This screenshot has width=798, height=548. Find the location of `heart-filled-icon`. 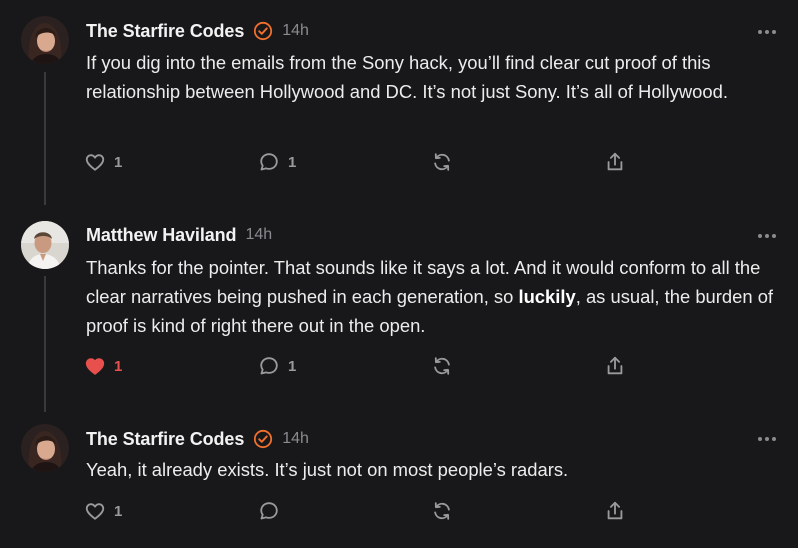

heart-filled-icon is located at coordinates (95, 366).